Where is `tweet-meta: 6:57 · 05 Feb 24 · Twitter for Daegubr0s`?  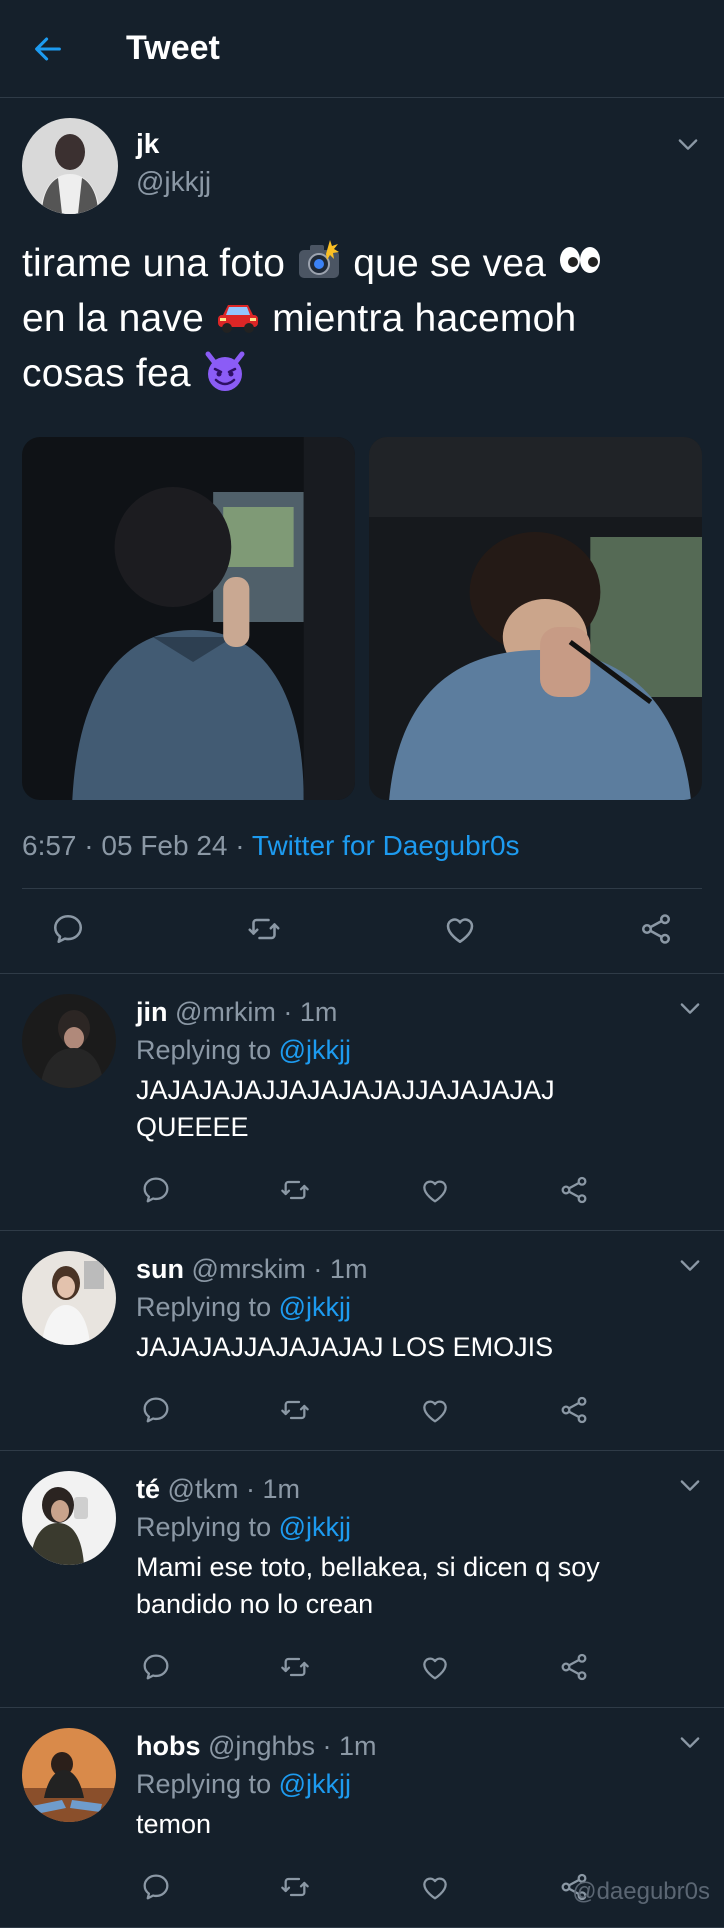 tweet-meta: 6:57 · 05 Feb 24 · Twitter for Daegubr0s is located at coordinates (362, 859).